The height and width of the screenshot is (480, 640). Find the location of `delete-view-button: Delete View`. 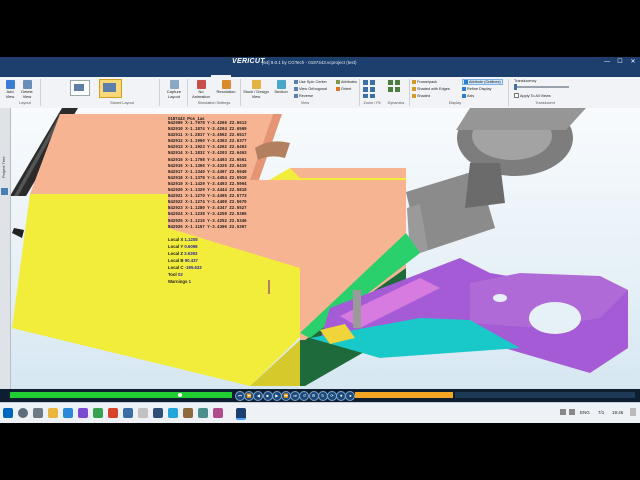

delete-view-button: Delete View is located at coordinates (27, 89).